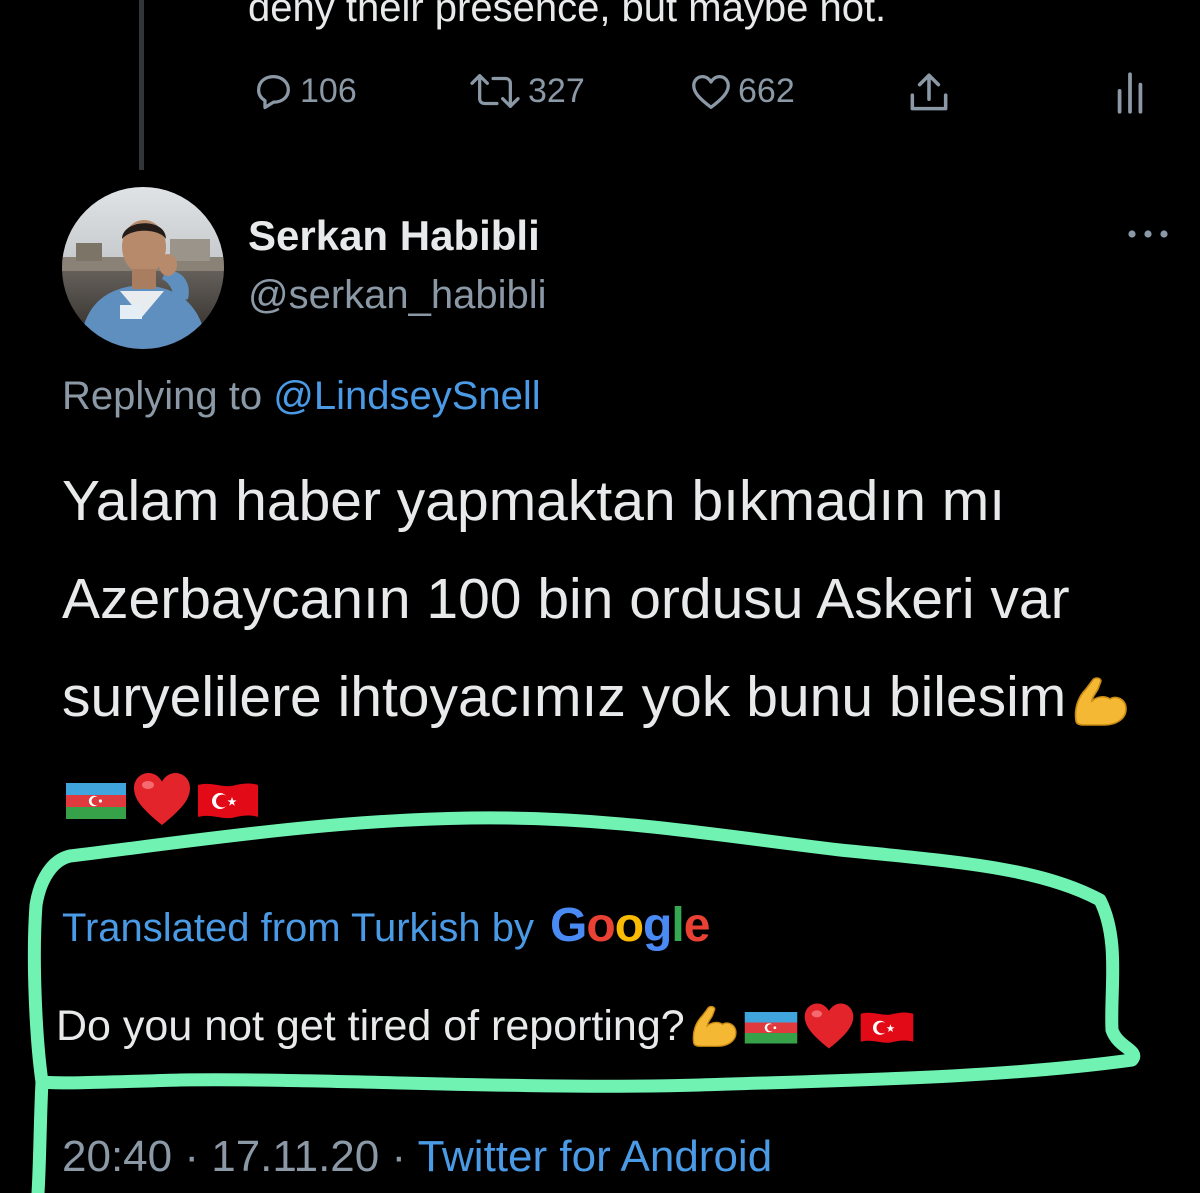 Image resolution: width=1200 pixels, height=1193 pixels. I want to click on reply-button: 106, so click(303, 91).